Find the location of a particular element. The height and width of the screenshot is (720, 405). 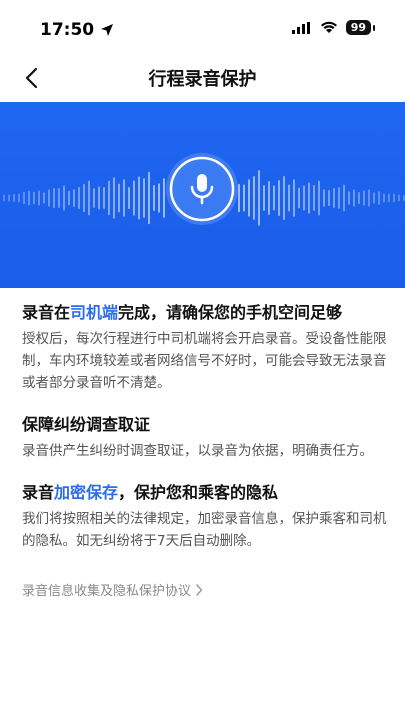

section-title: 录音加密保存，保护您和乘客的隐私 is located at coordinates (204, 493).